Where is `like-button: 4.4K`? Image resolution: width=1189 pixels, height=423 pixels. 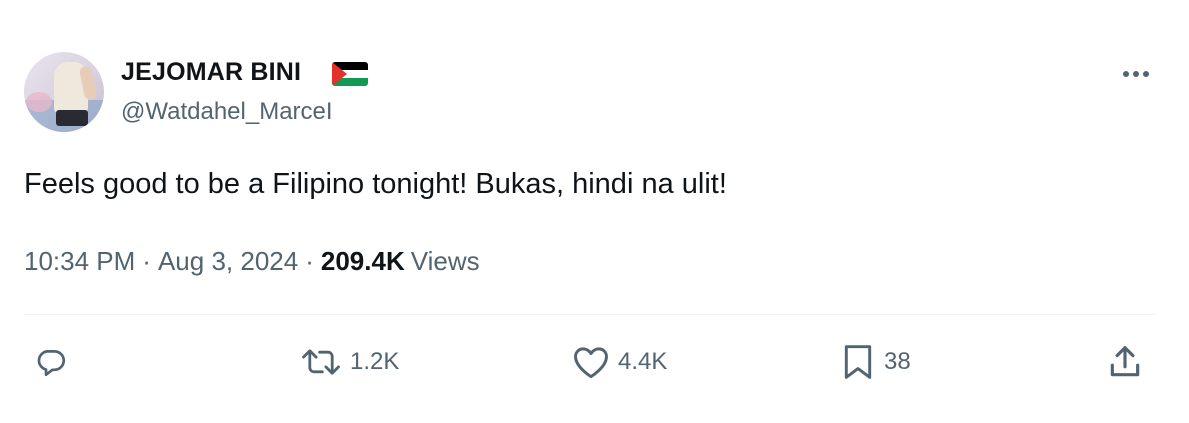
like-button: 4.4K is located at coordinates (619, 362).